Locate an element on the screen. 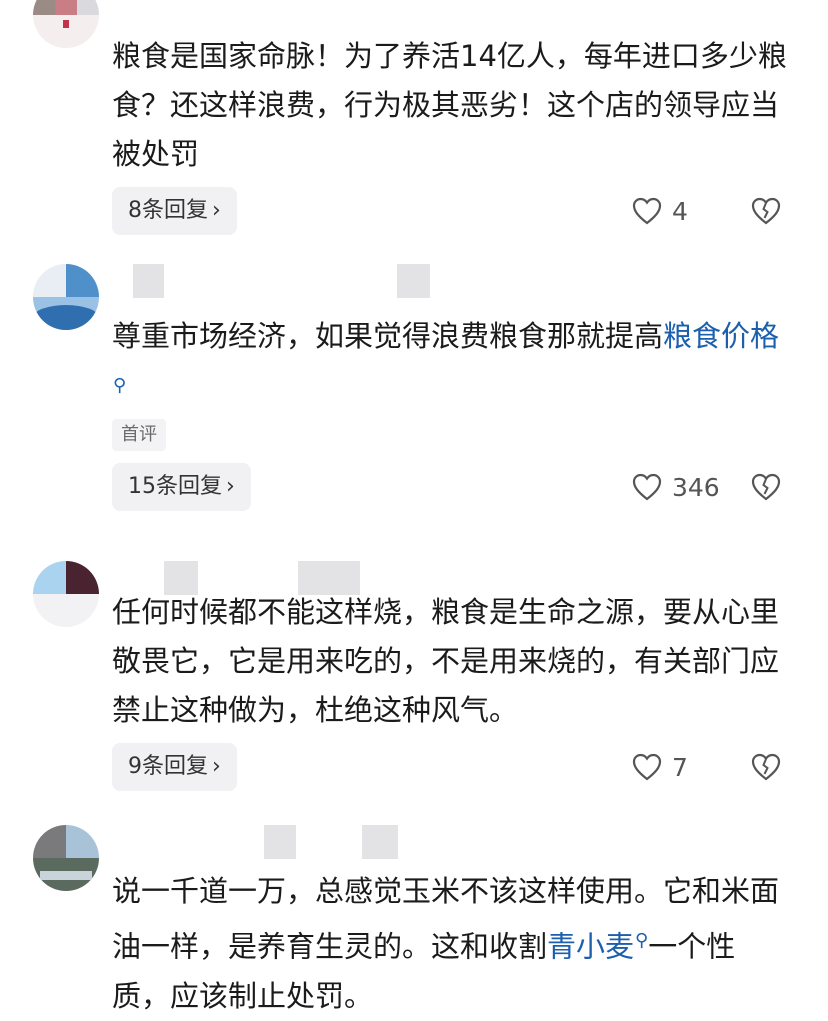  like-button: 4 is located at coordinates (660, 211).